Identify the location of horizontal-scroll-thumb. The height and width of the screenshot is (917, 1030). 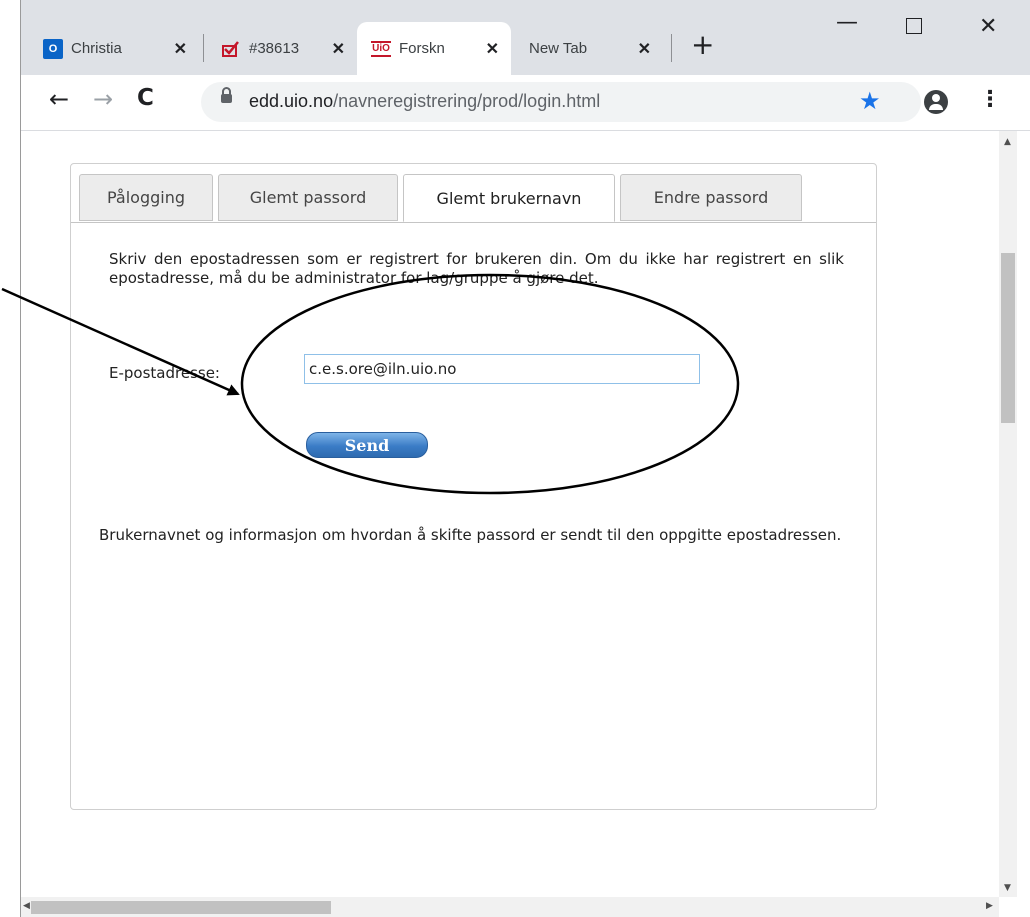
(181, 907).